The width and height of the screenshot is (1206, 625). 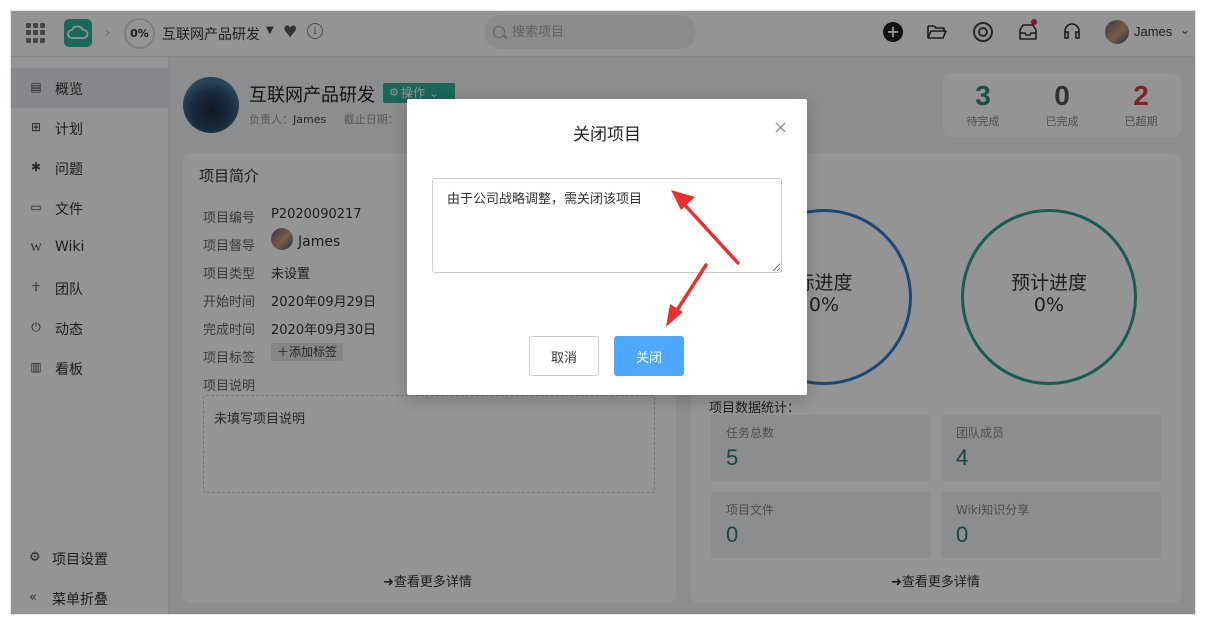 What do you see at coordinates (687, 295) in the screenshot?
I see `annotation-arrow-to-close-button` at bounding box center [687, 295].